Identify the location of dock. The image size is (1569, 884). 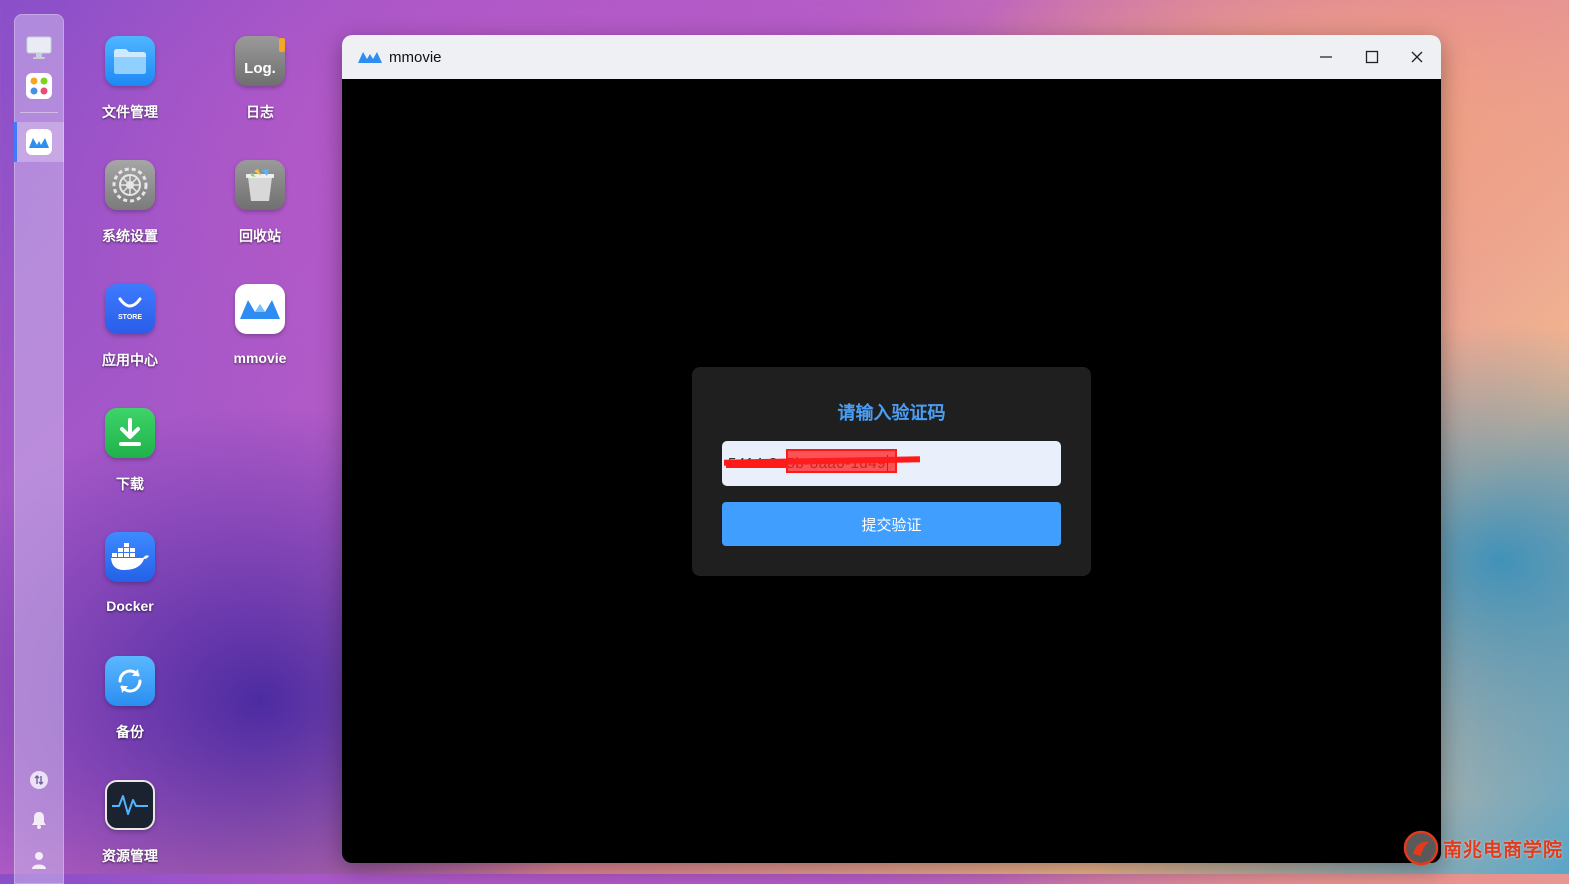
(39, 449).